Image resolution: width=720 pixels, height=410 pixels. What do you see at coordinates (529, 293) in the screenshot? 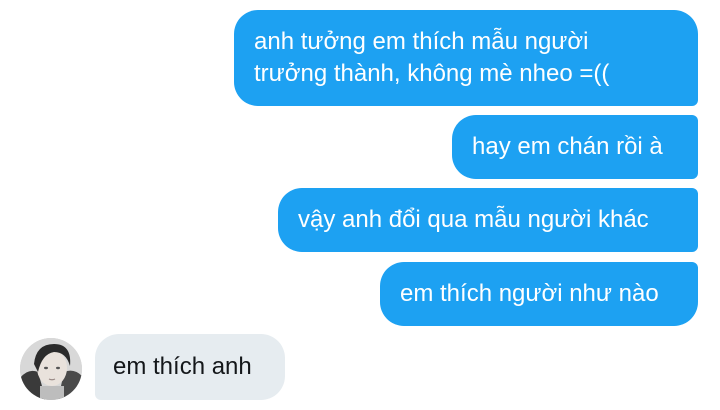
I see `message-text: em thích người như nào` at bounding box center [529, 293].